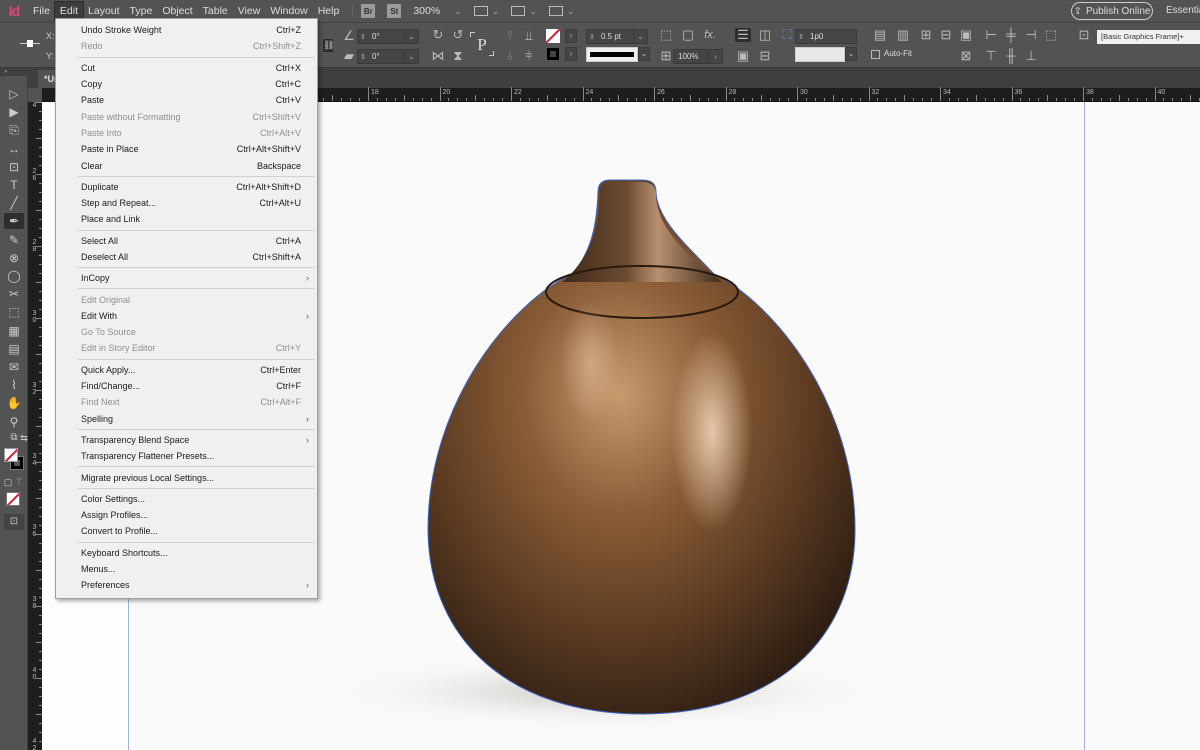 The width and height of the screenshot is (1200, 750). Describe the element at coordinates (1011, 35) in the screenshot. I see `align-horizontal-center-icon: ╪` at that location.